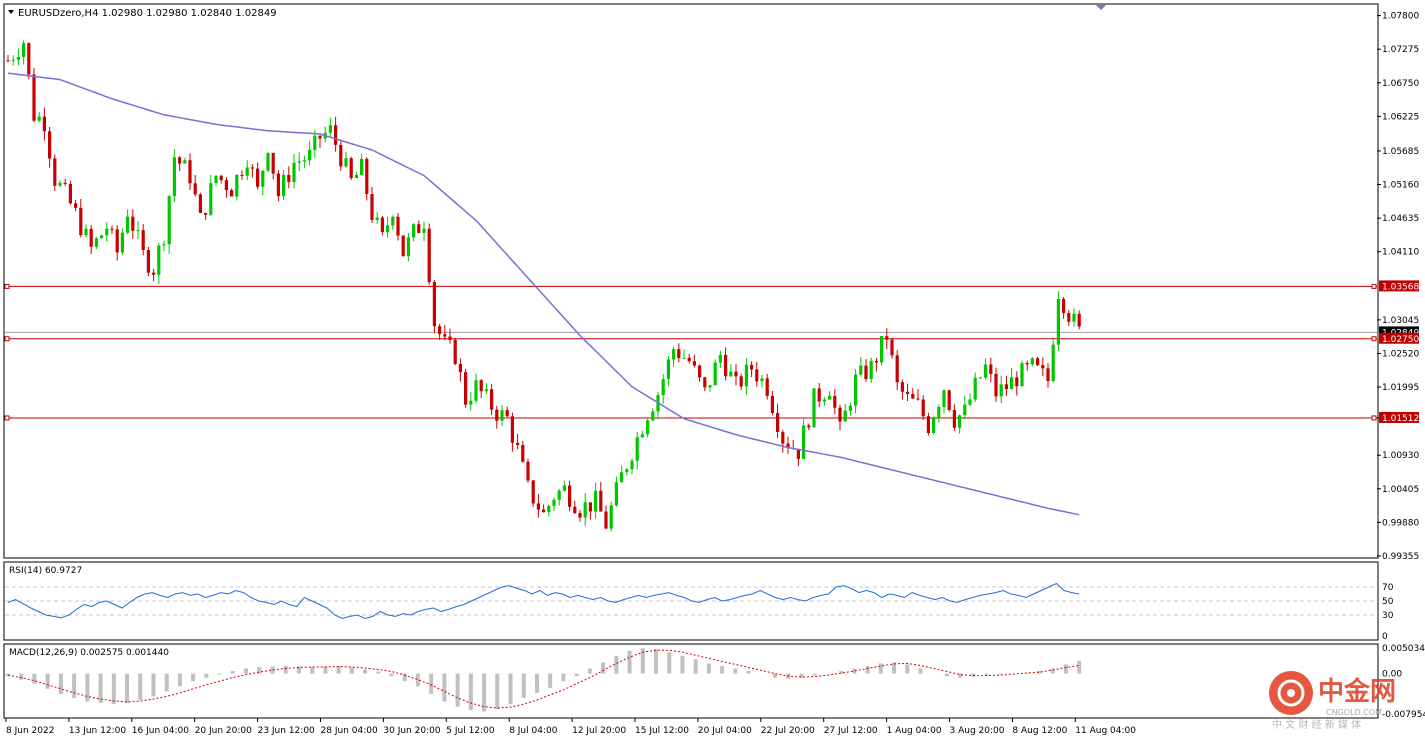 This screenshot has height=747, width=1425. Describe the element at coordinates (1400, 84) in the screenshot. I see `price-tick-label: 1.06750` at that location.